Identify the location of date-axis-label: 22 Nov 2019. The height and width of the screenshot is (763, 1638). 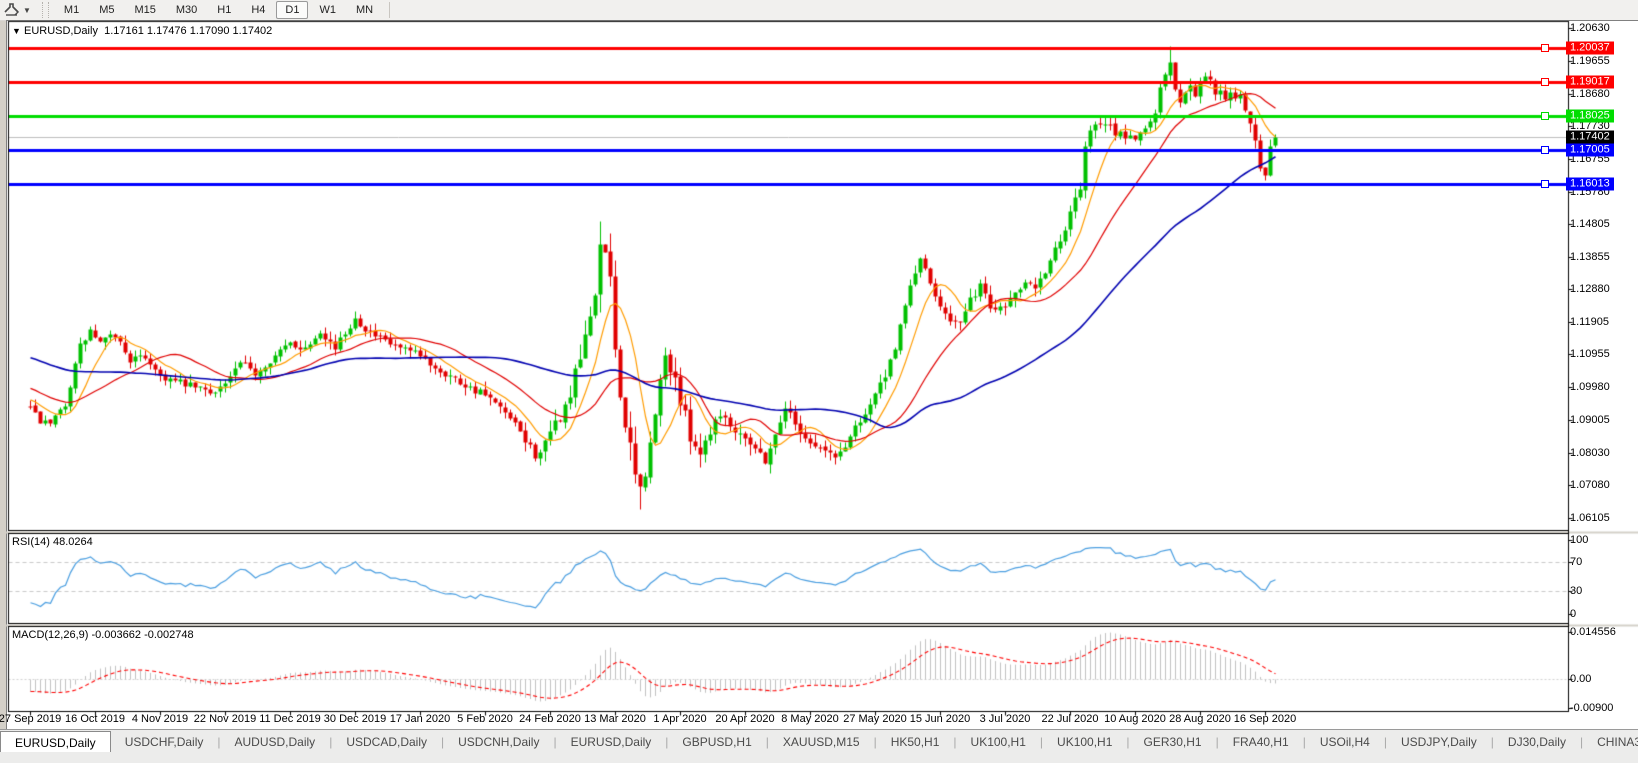
(225, 719).